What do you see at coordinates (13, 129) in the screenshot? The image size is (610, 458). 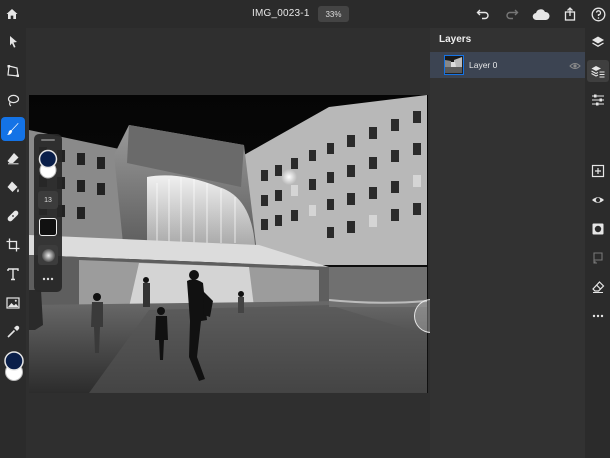 I see `brush-tool-icon` at bounding box center [13, 129].